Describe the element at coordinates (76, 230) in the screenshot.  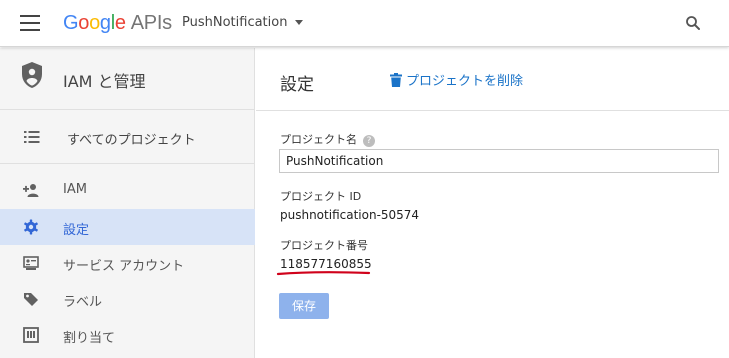
I see `sidebar-item-label: 設定` at that location.